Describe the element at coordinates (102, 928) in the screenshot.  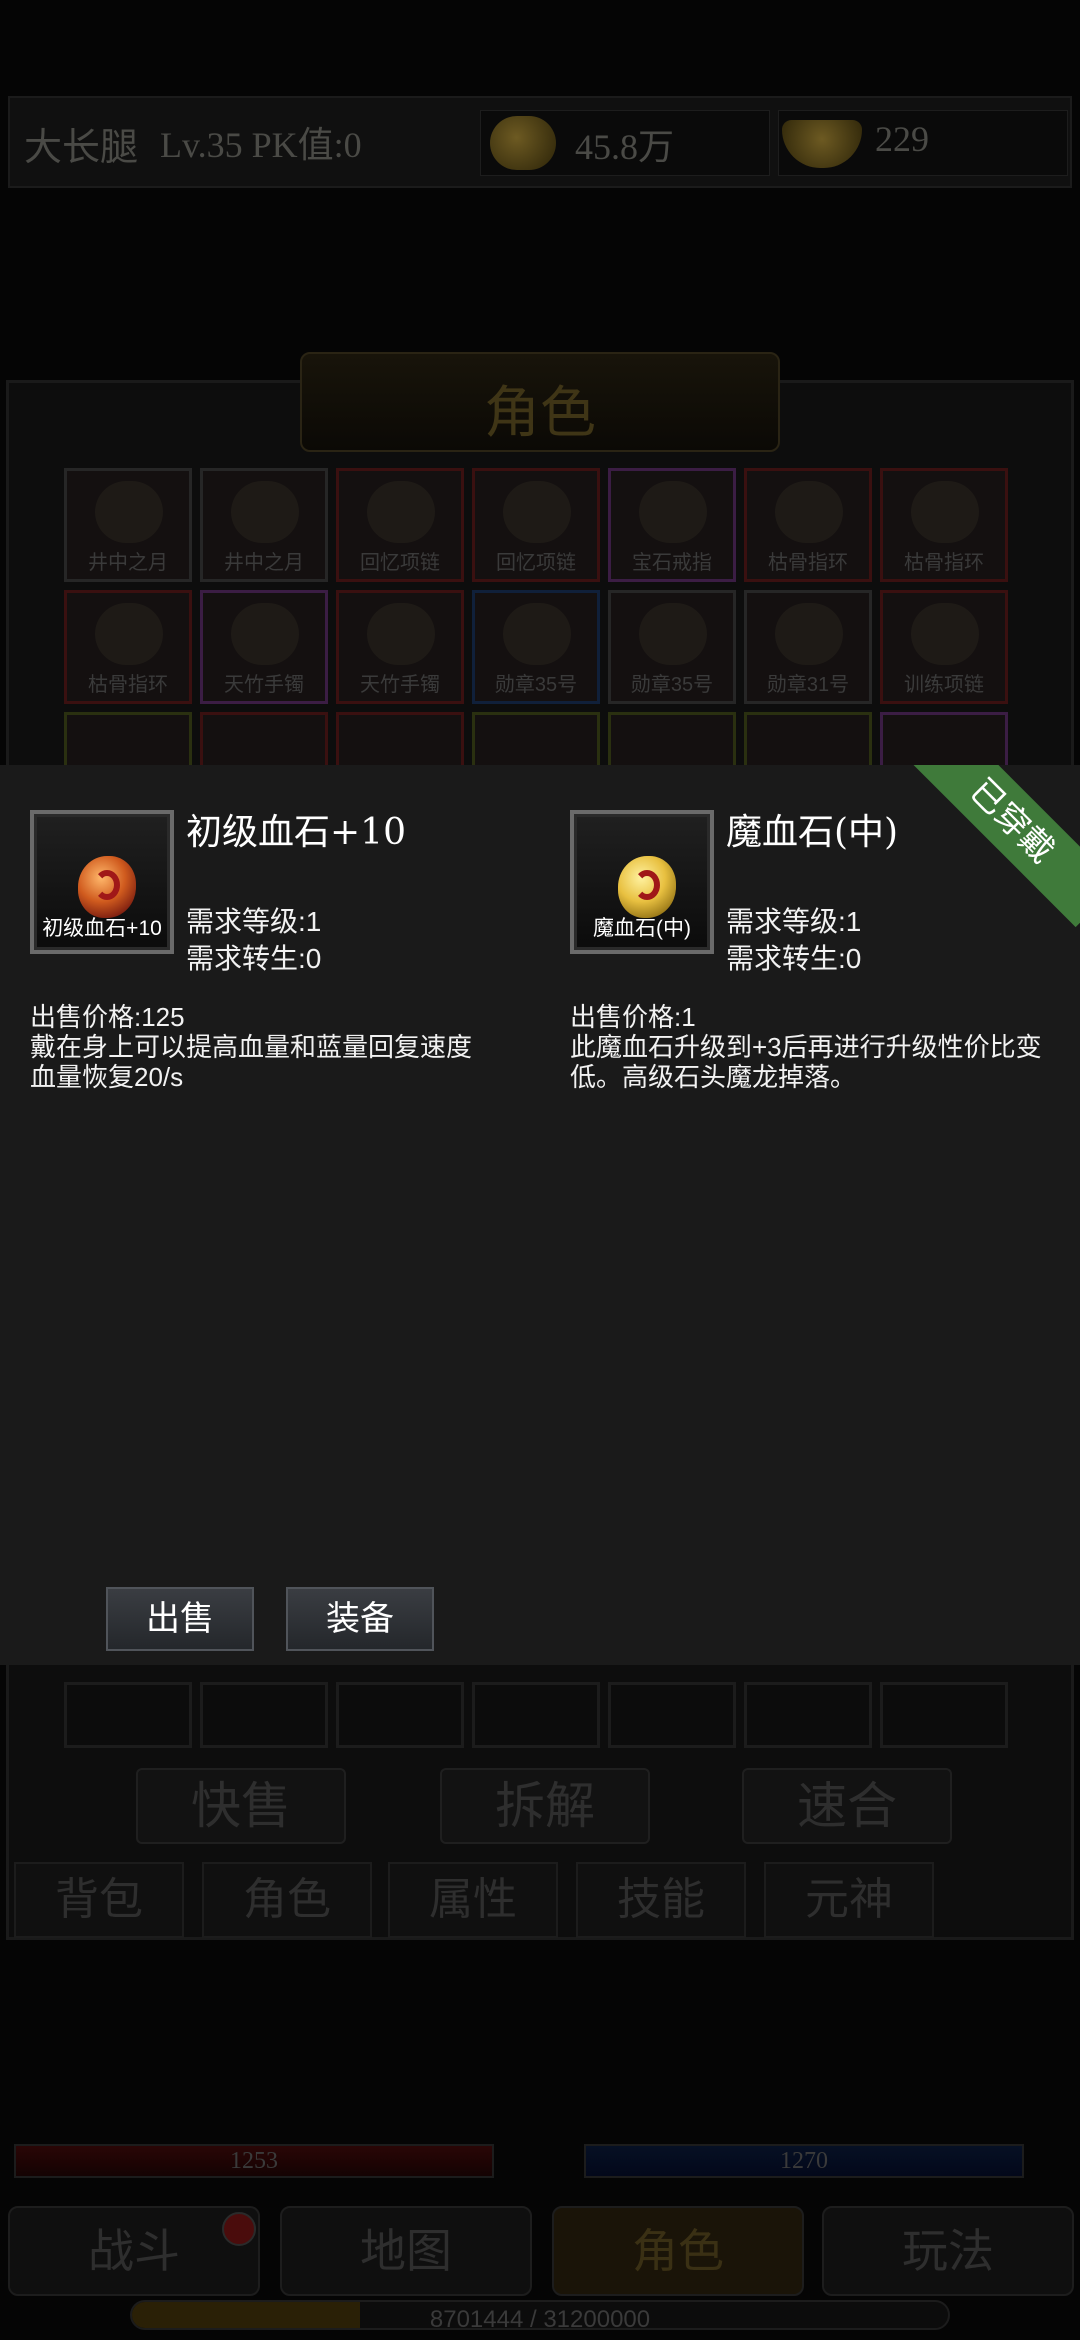
I see `current-item-icon-label: 初级血石+10` at that location.